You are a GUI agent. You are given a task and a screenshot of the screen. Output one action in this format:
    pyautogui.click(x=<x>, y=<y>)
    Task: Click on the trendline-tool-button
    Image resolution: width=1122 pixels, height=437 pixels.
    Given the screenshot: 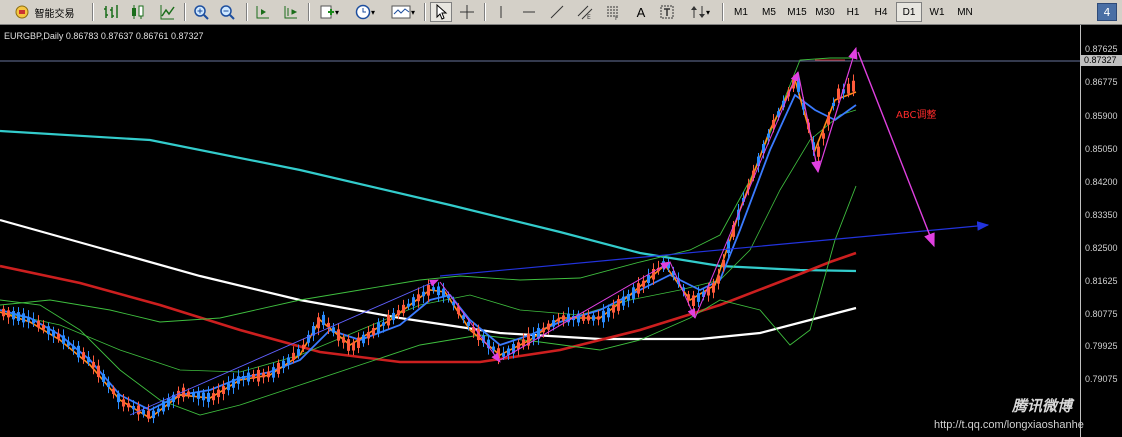 What is the action you would take?
    pyautogui.click(x=557, y=12)
    